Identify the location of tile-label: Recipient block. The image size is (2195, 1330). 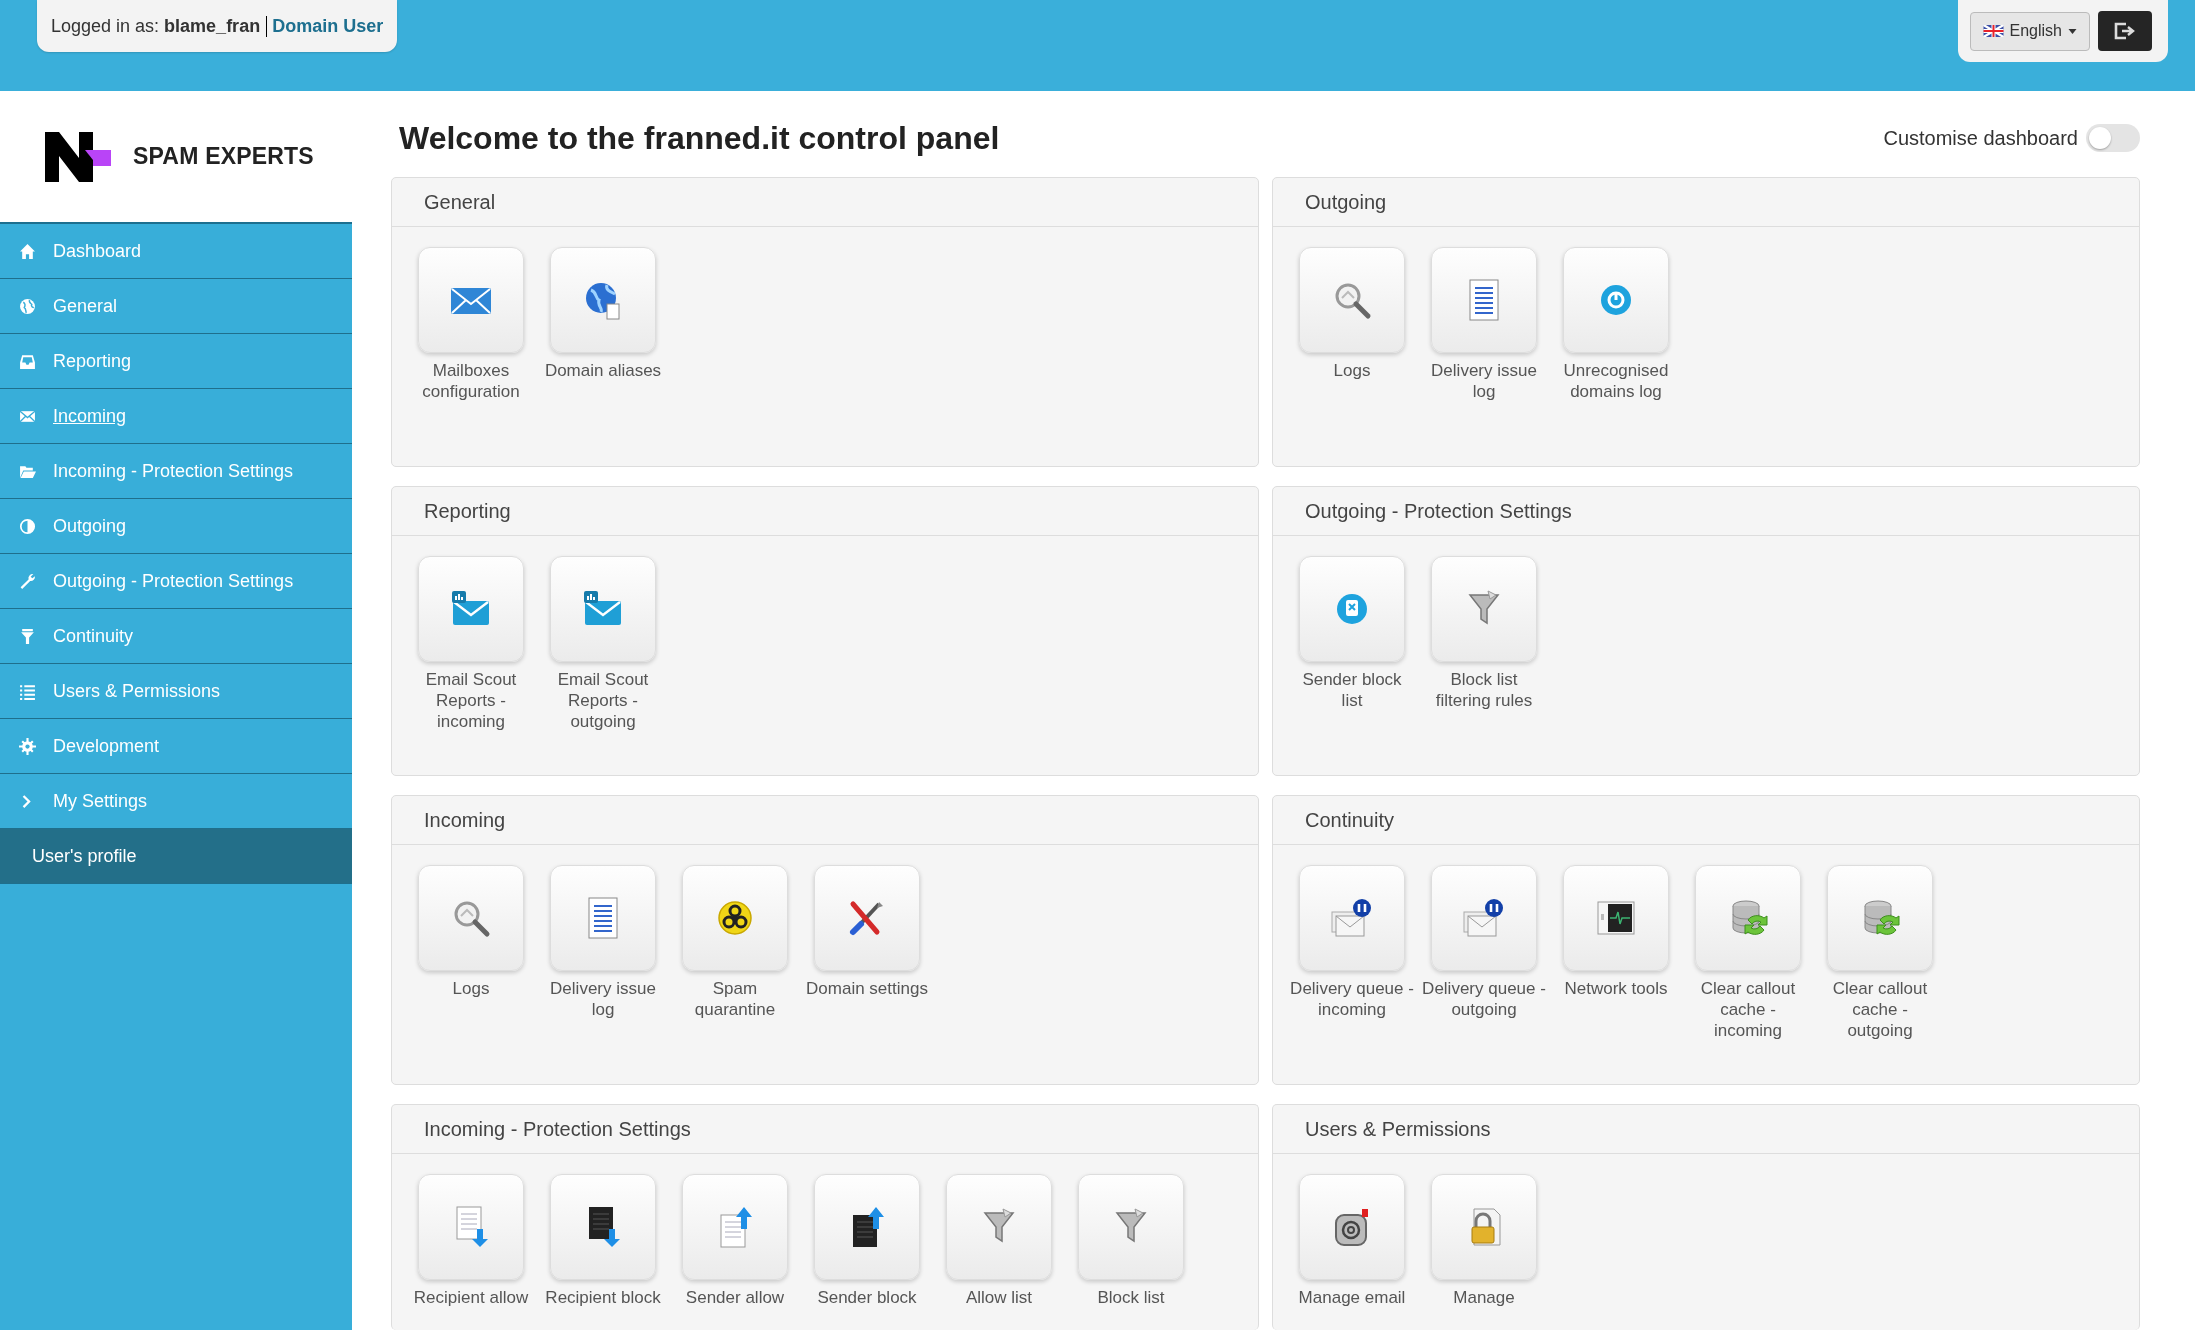
(603, 1297).